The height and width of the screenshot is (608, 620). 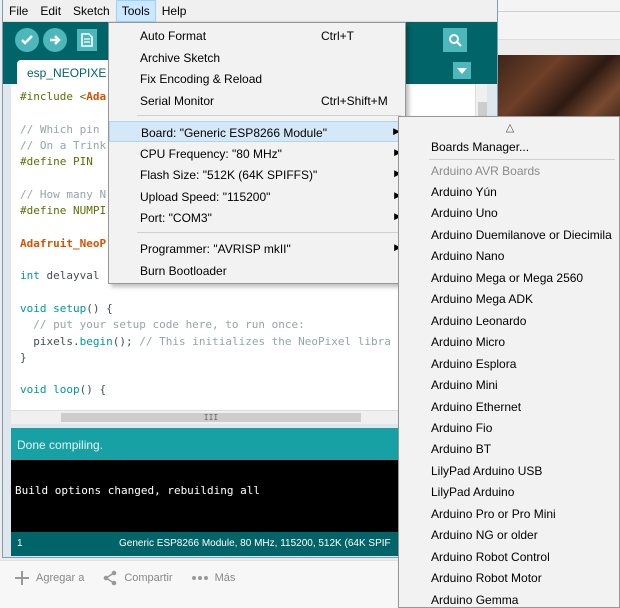 I want to click on board-item: Arduino Pro or Pro Mini, so click(x=493, y=514).